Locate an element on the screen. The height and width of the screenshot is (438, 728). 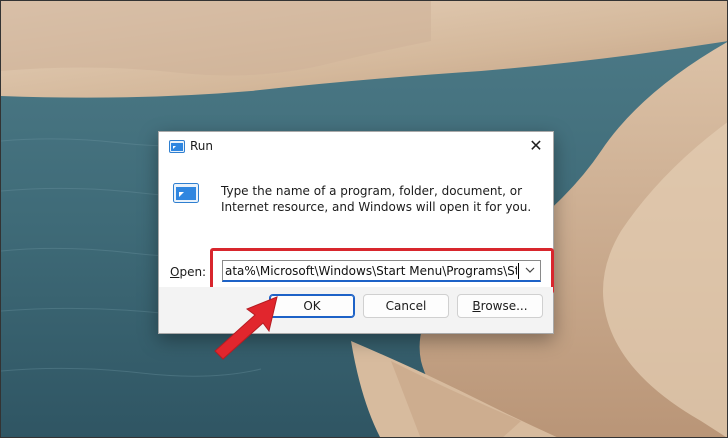
close-icon: ✕ is located at coordinates (536, 145).